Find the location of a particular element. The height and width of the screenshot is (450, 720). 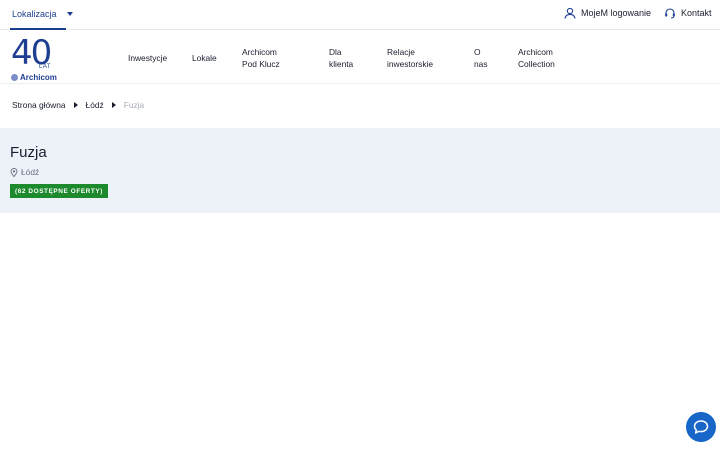

nav-item-label: klienta is located at coordinates (341, 64).